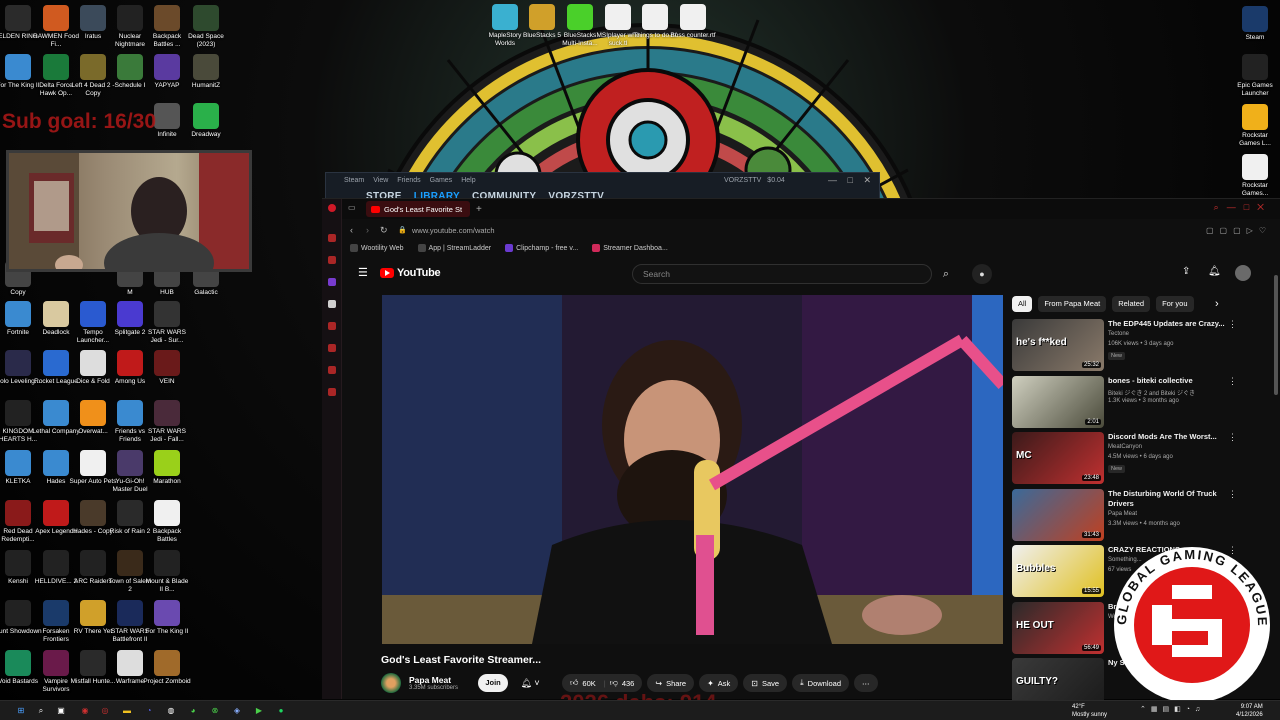 The height and width of the screenshot is (720, 1280). I want to click on tab-youtube: God's Least Favorite St, so click(418, 209).